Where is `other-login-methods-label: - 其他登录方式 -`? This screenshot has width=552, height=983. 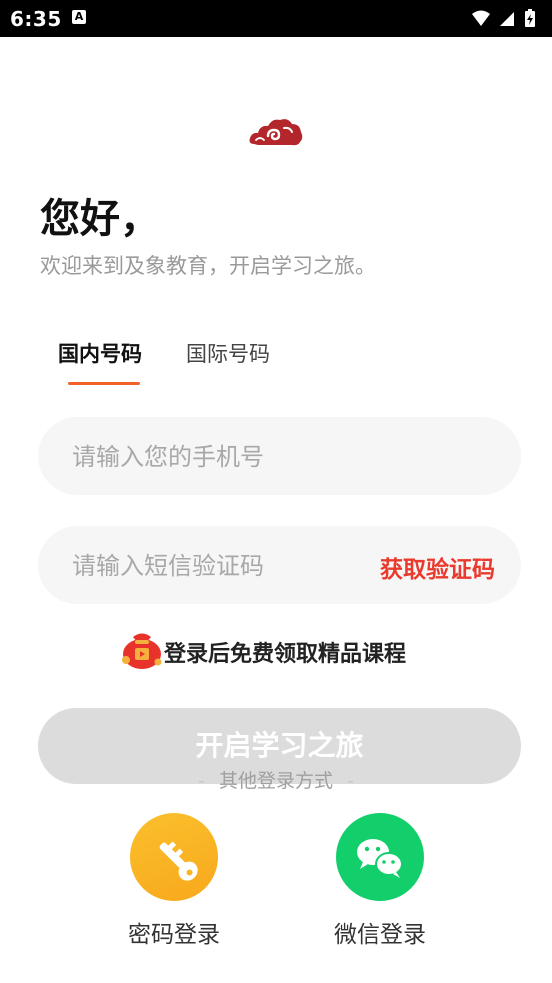 other-login-methods-label: - 其他登录方式 - is located at coordinates (276, 779).